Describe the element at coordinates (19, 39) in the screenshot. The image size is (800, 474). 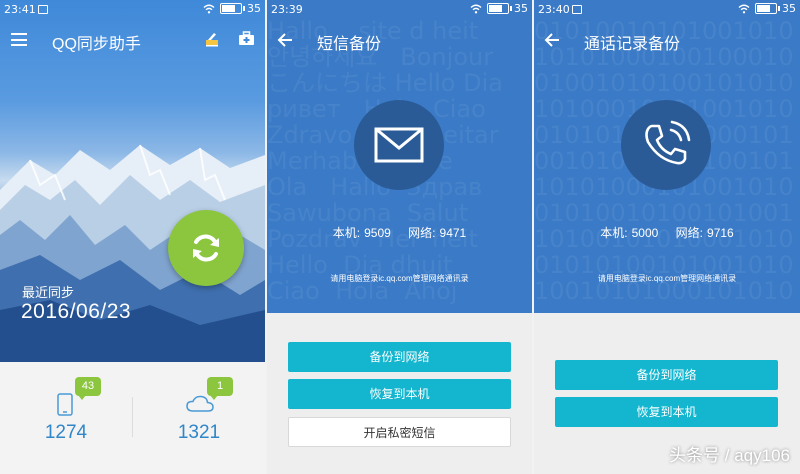
I see `menu-icon` at that location.